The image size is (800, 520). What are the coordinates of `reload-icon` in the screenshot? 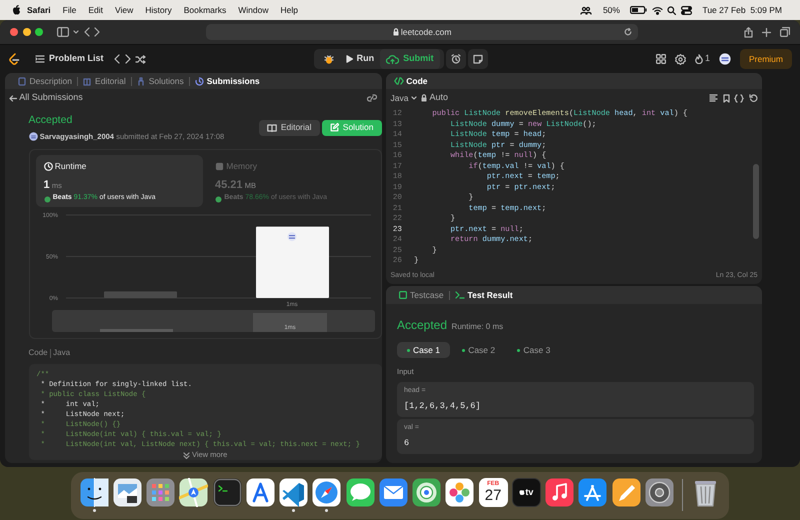 It's located at (628, 32).